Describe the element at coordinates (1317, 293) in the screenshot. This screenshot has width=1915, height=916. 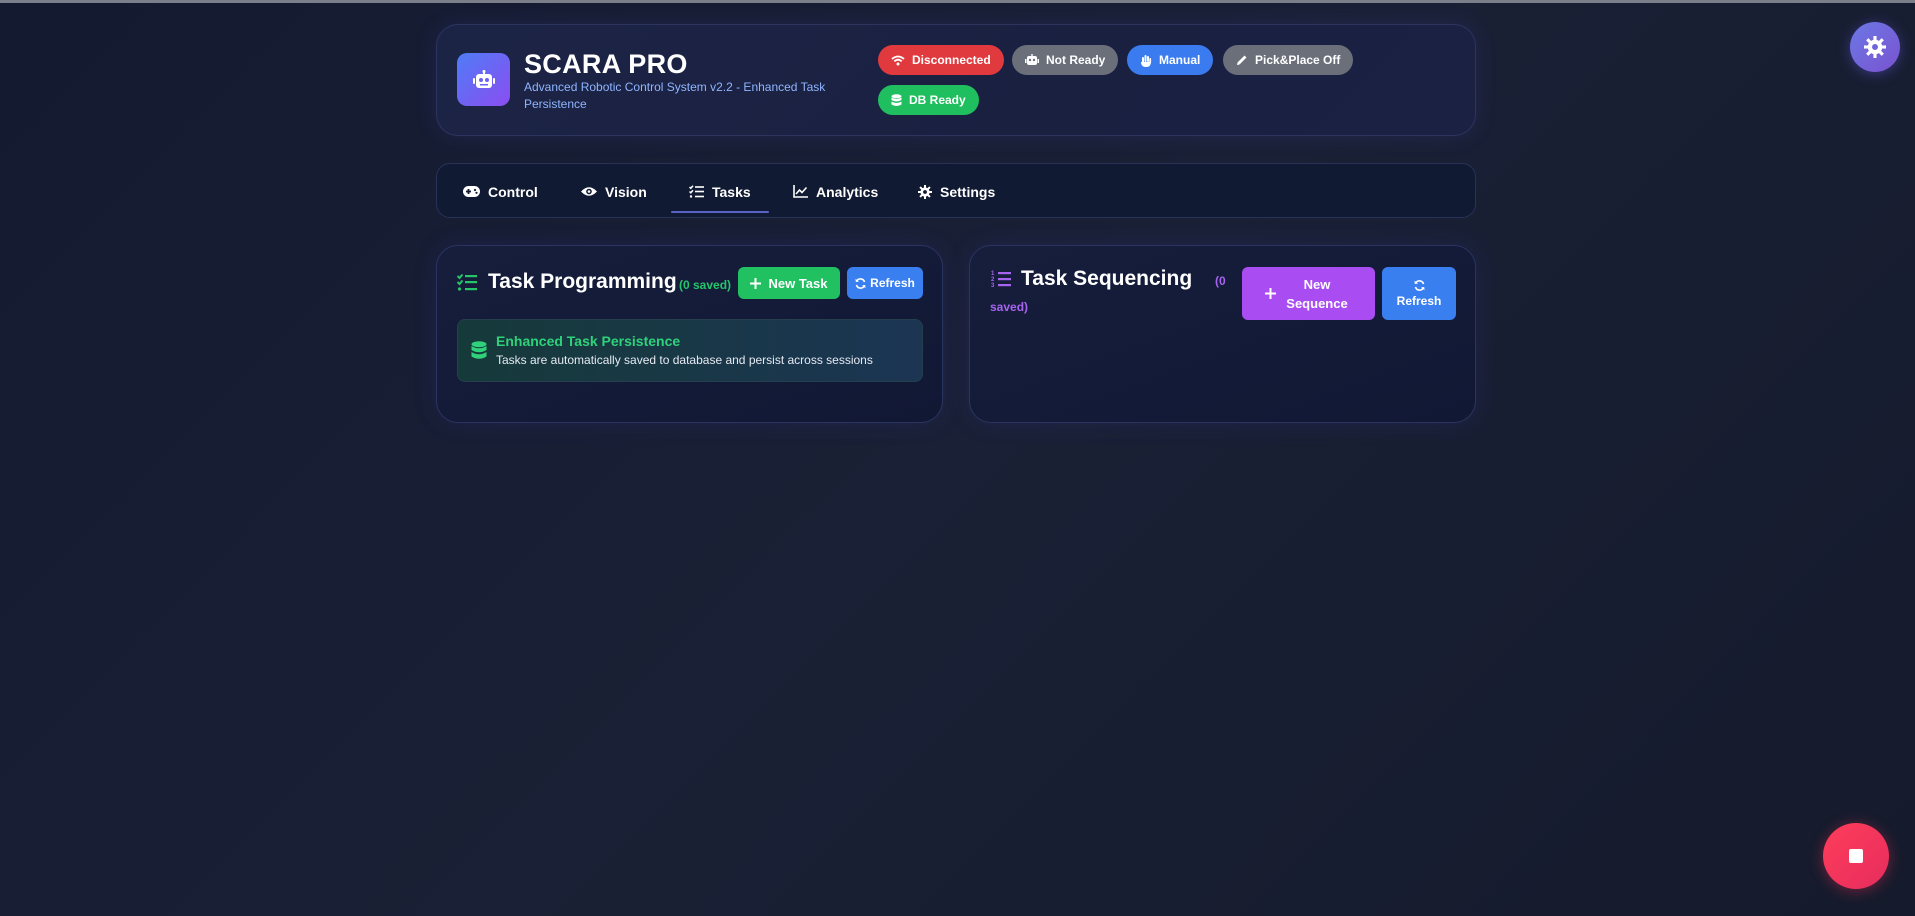
I see `new-sequence-label: New Sequence` at that location.